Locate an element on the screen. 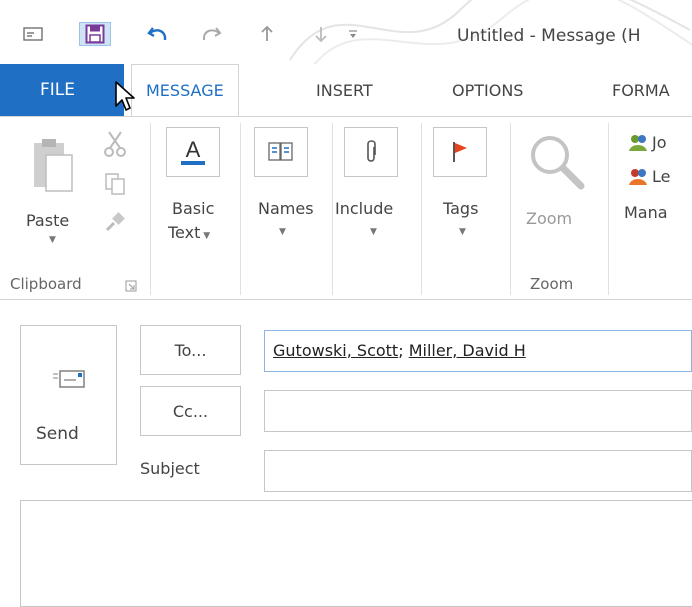  tags-button is located at coordinates (460, 152).